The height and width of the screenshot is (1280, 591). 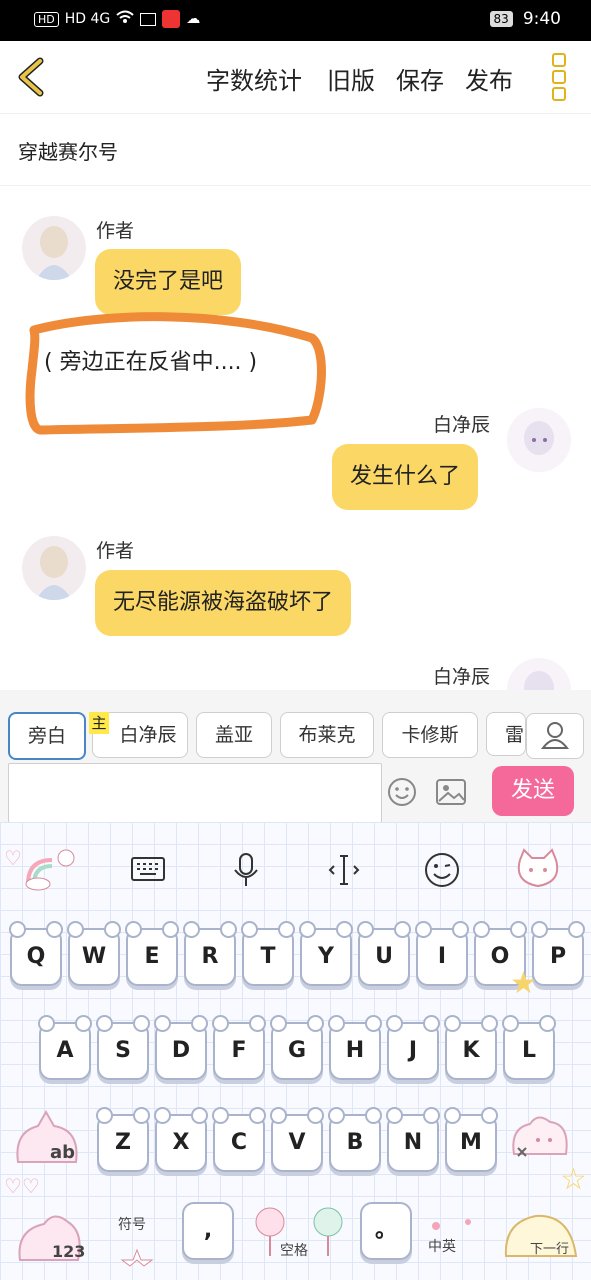 What do you see at coordinates (538, 868) in the screenshot?
I see `cat-sticker-icon` at bounding box center [538, 868].